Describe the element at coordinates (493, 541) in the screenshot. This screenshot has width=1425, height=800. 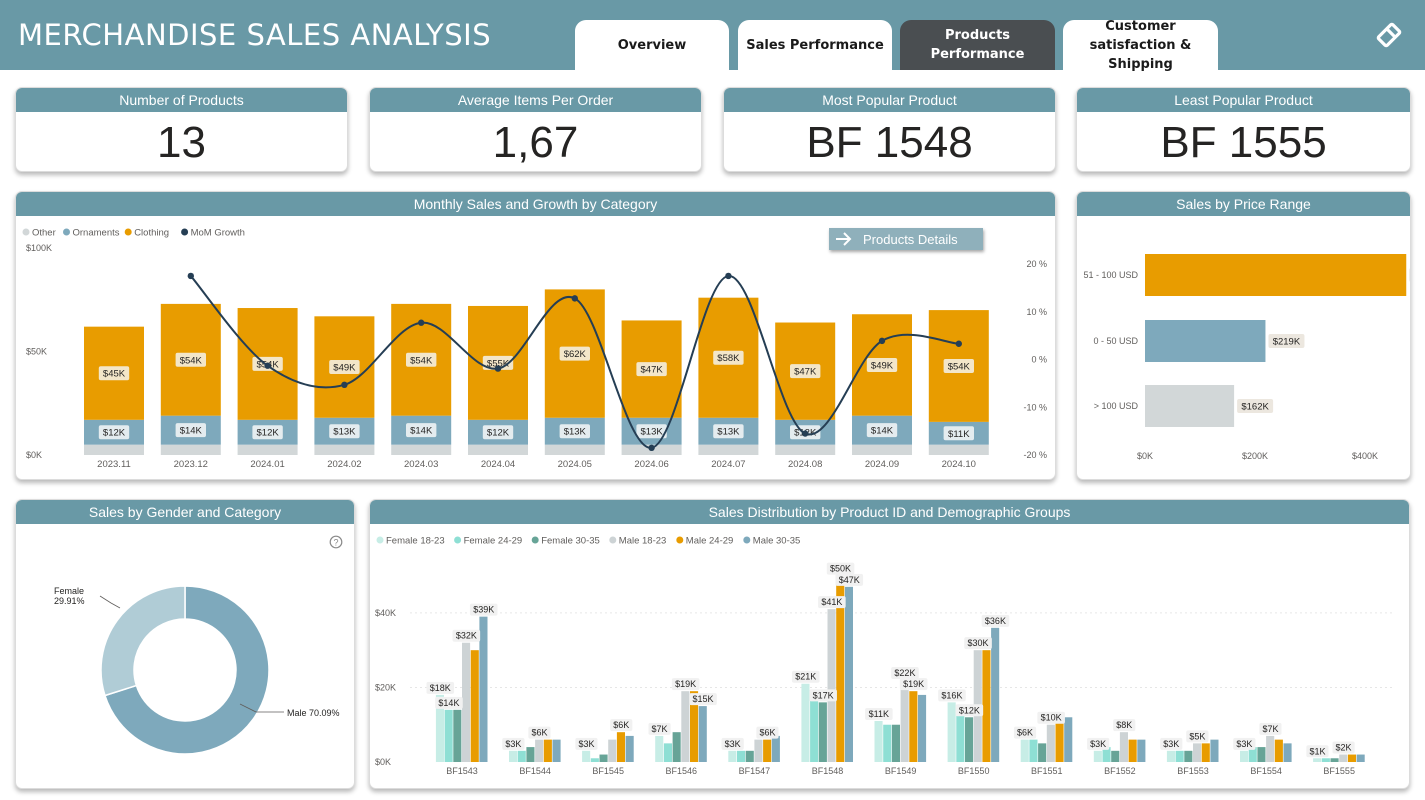
I see `legend-label-1: Female 24-29` at that location.